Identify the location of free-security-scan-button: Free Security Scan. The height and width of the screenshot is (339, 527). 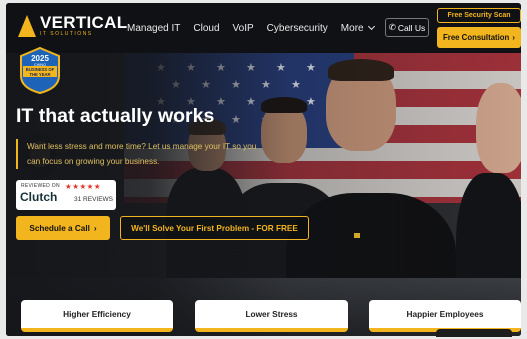
(479, 15).